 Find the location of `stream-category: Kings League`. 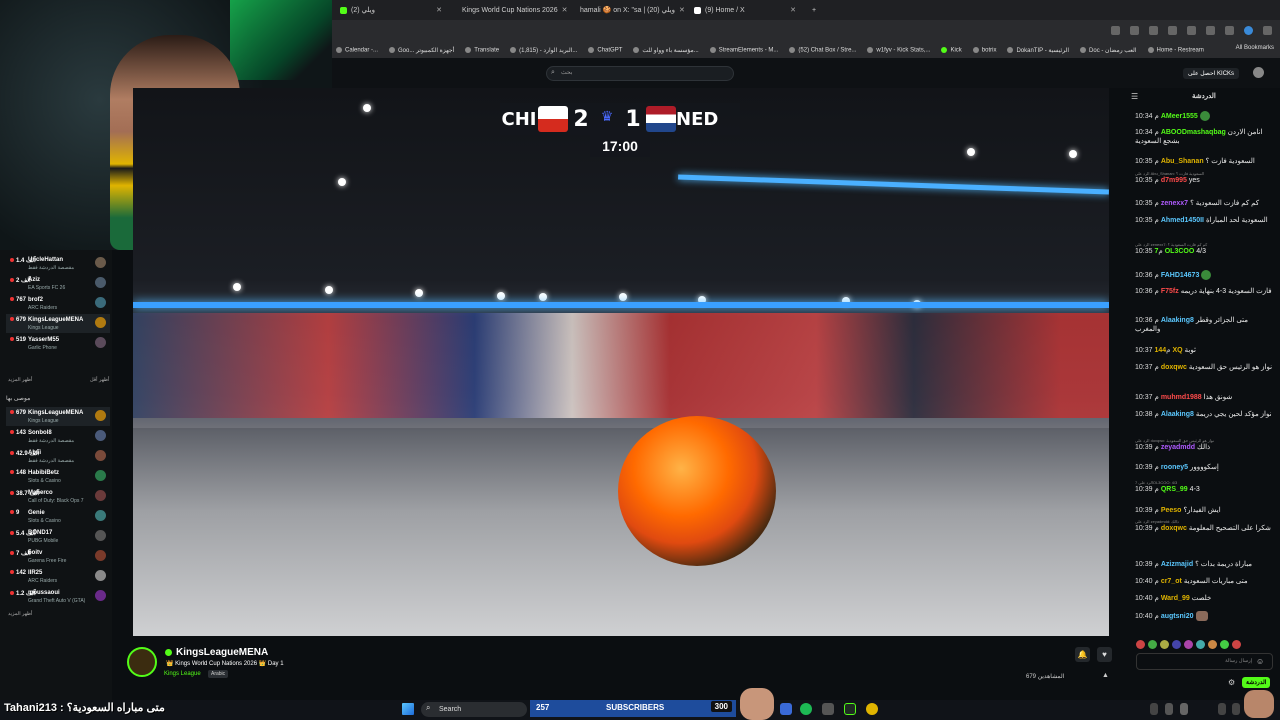

stream-category: Kings League is located at coordinates (182, 674).